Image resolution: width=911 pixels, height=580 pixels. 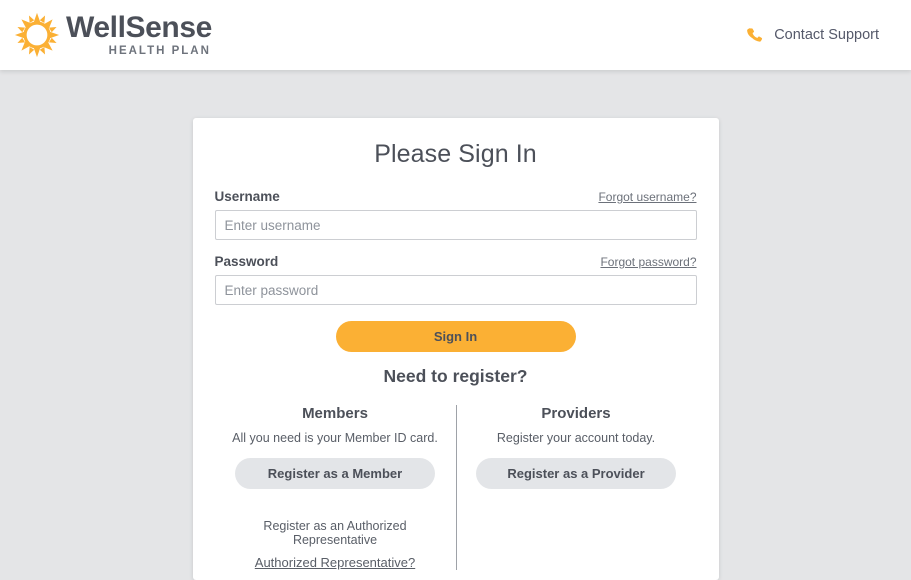 What do you see at coordinates (826, 35) in the screenshot?
I see `contact-support-label: Contact Support` at bounding box center [826, 35].